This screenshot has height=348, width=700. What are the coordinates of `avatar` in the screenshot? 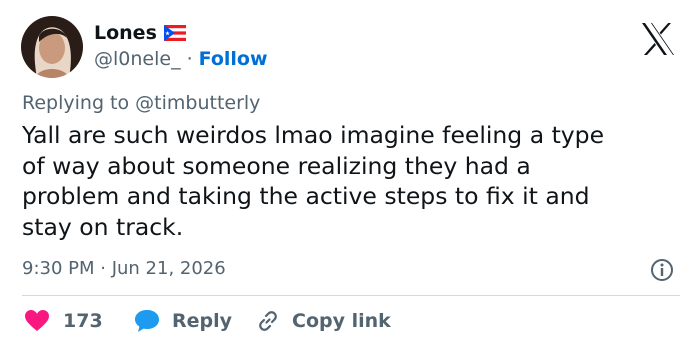 It's located at (52, 47).